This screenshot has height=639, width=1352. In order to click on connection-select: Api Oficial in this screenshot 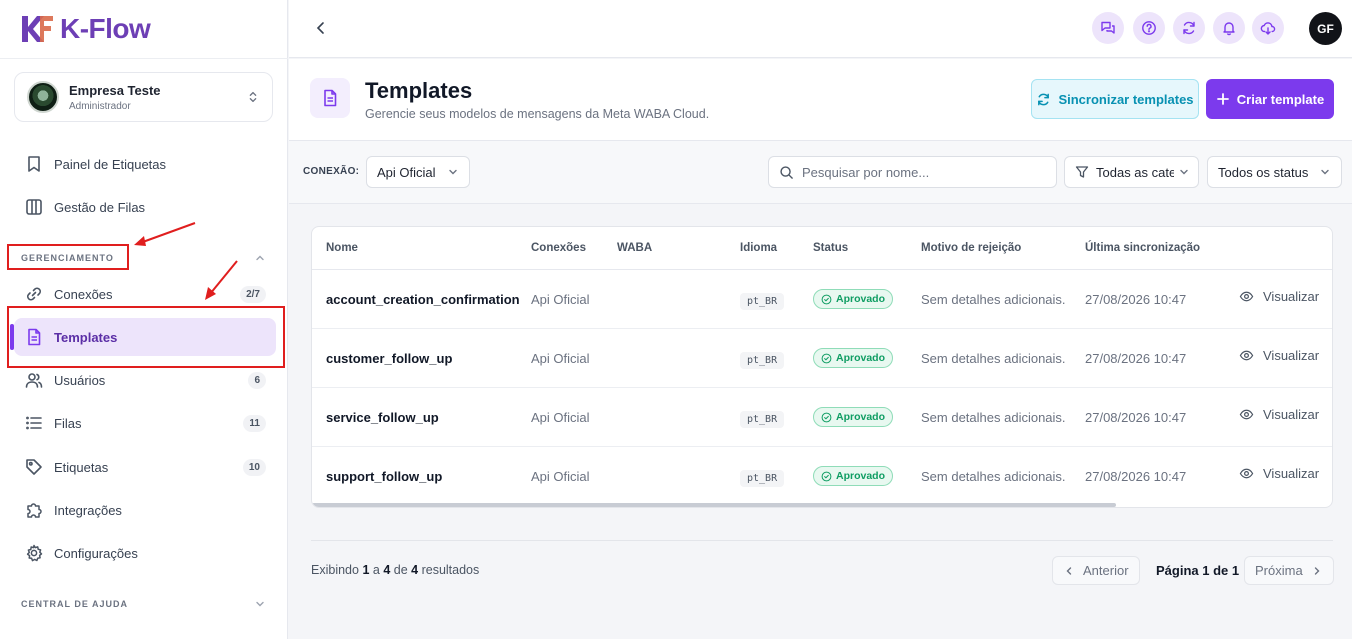, I will do `click(418, 172)`.